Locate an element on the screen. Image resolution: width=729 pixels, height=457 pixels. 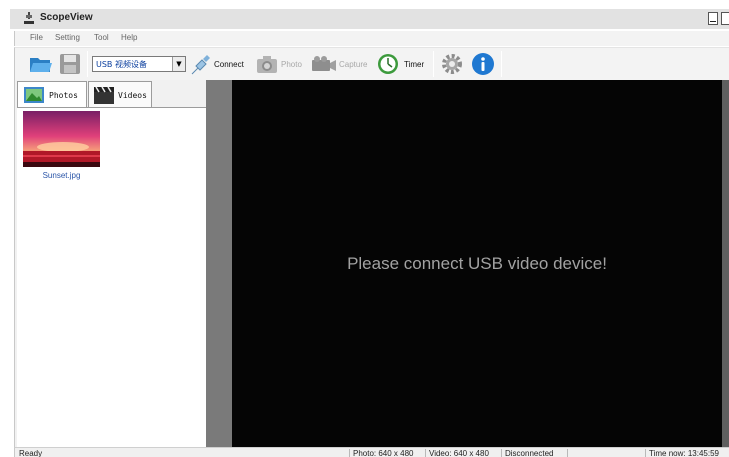
status-connection: Disconnected is located at coordinates (534, 453).